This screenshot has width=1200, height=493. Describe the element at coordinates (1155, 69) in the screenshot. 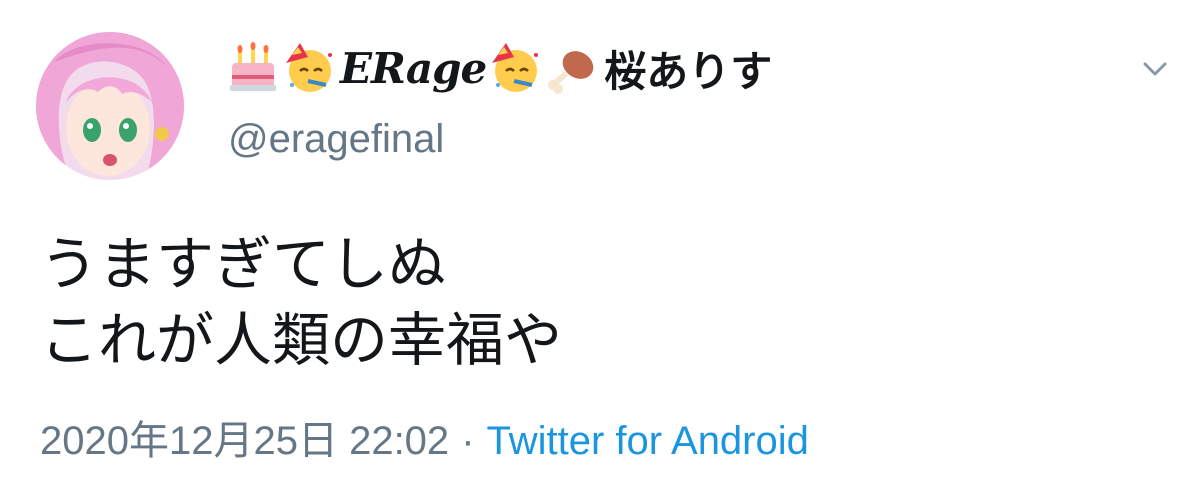

I see `chevron-down-icon` at that location.